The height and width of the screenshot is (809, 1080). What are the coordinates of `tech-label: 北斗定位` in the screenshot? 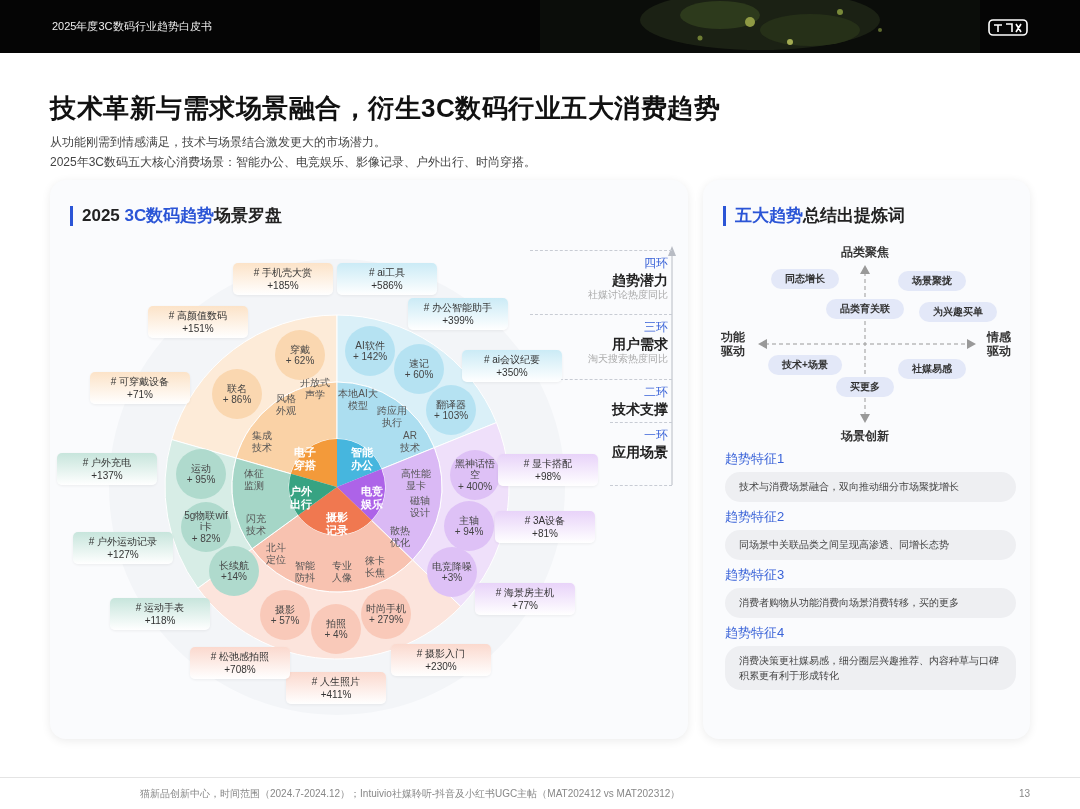 It's located at (276, 554).